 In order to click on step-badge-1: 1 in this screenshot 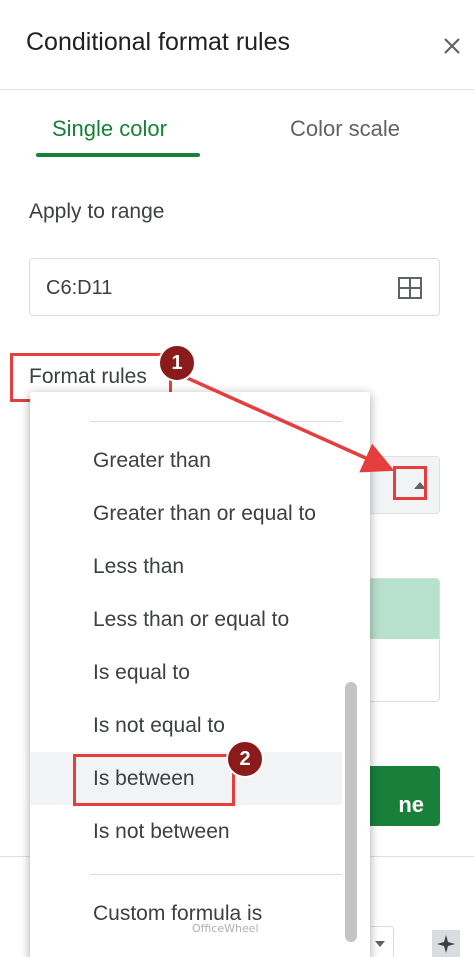, I will do `click(177, 363)`.